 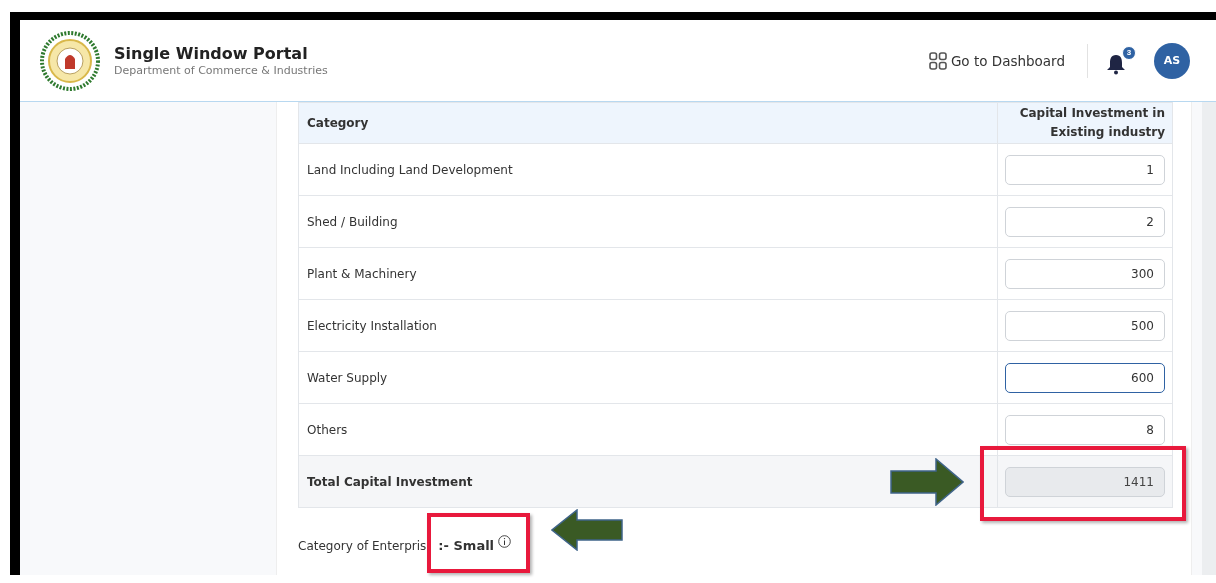 What do you see at coordinates (648, 377) in the screenshot?
I see `table-cell: Water Supply` at bounding box center [648, 377].